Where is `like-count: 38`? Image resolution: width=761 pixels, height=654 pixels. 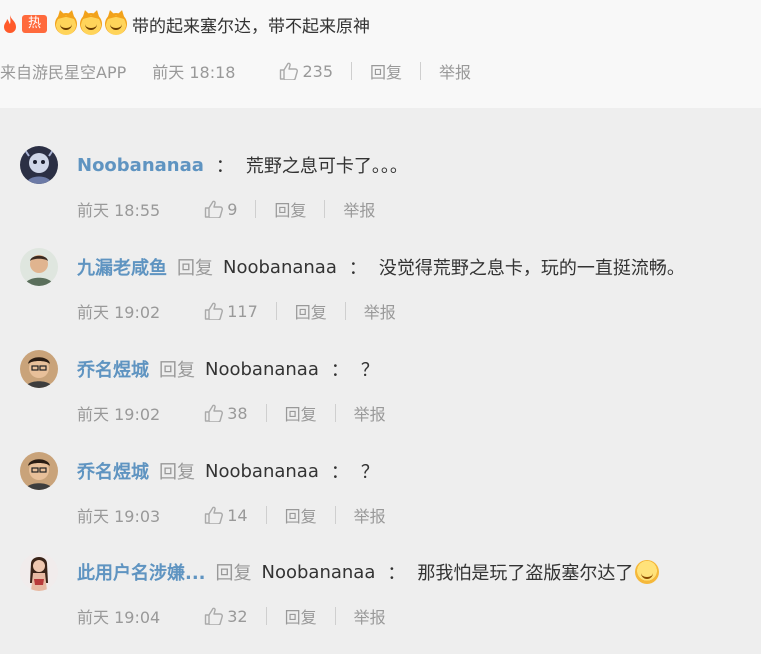
like-count: 38 is located at coordinates (237, 413).